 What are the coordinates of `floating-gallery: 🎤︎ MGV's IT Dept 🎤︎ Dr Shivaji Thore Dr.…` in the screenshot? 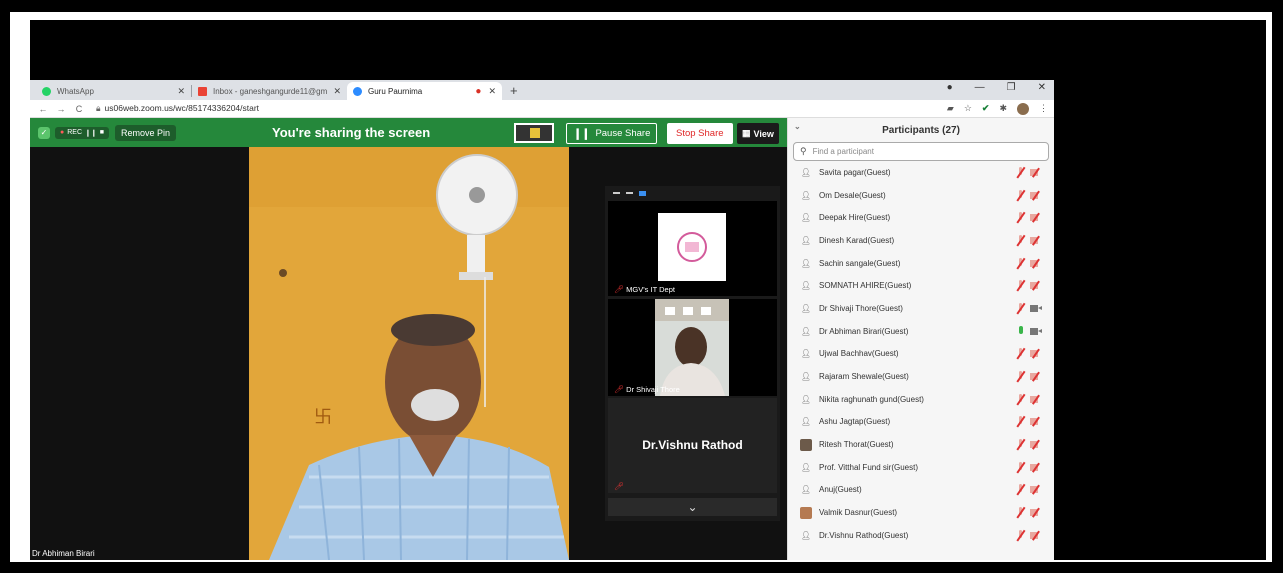 It's located at (692, 353).